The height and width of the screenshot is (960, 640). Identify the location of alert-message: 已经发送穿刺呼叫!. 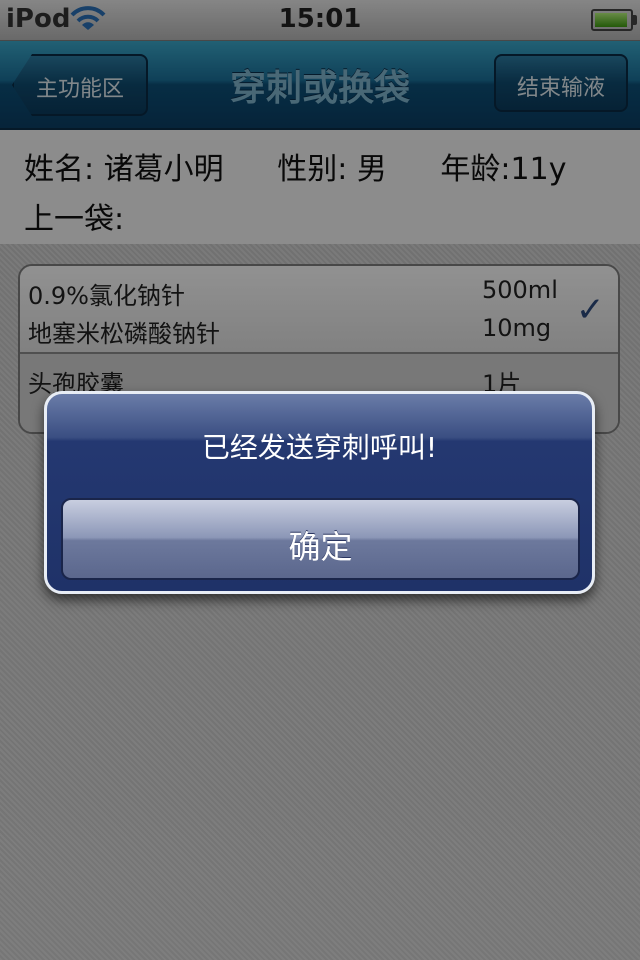
(319, 447).